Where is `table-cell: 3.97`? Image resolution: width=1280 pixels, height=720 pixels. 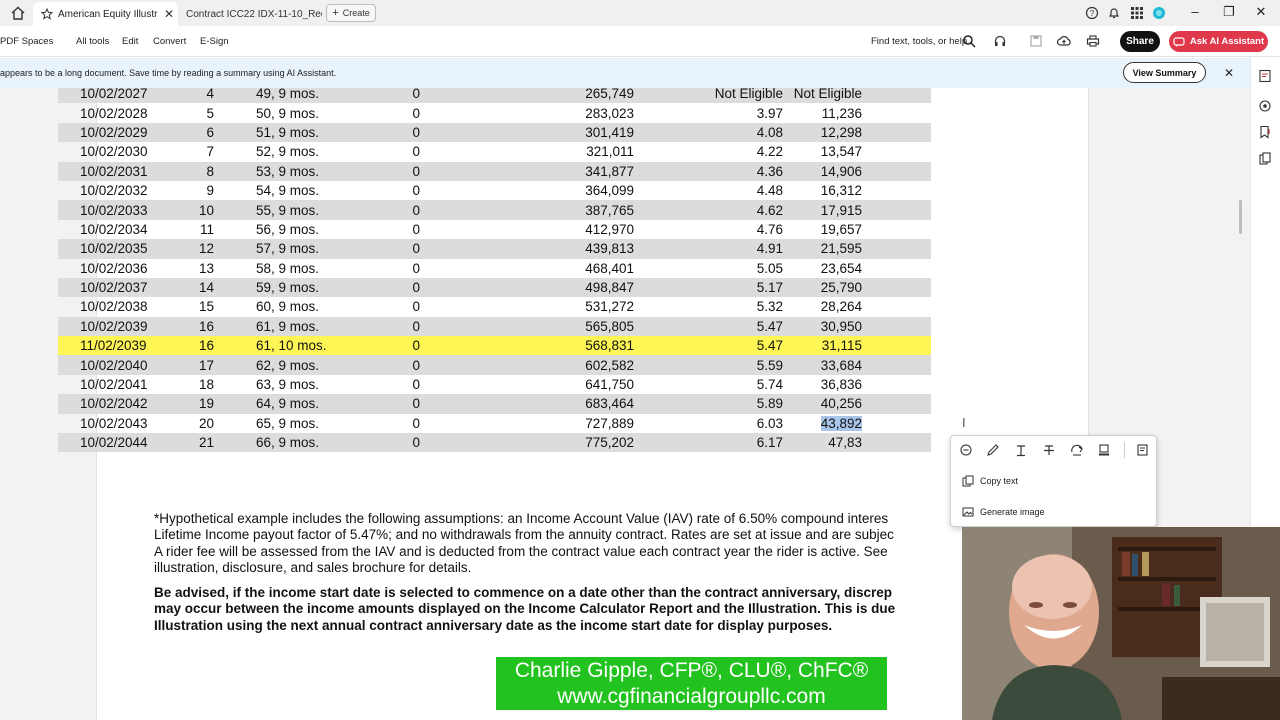 table-cell: 3.97 is located at coordinates (709, 112).